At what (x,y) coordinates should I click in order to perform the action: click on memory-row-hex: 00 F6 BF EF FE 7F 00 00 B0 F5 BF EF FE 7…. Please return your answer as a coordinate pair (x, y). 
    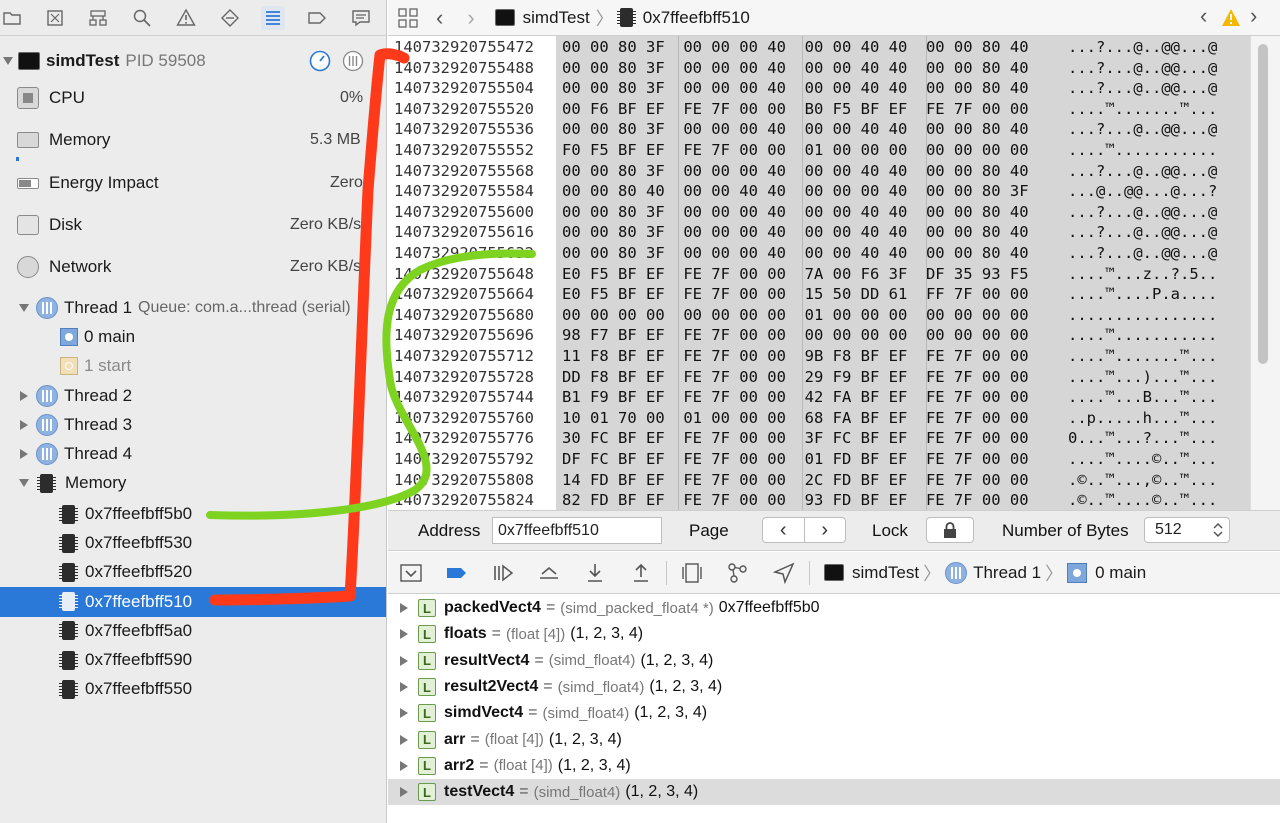
    Looking at the image, I should click on (795, 109).